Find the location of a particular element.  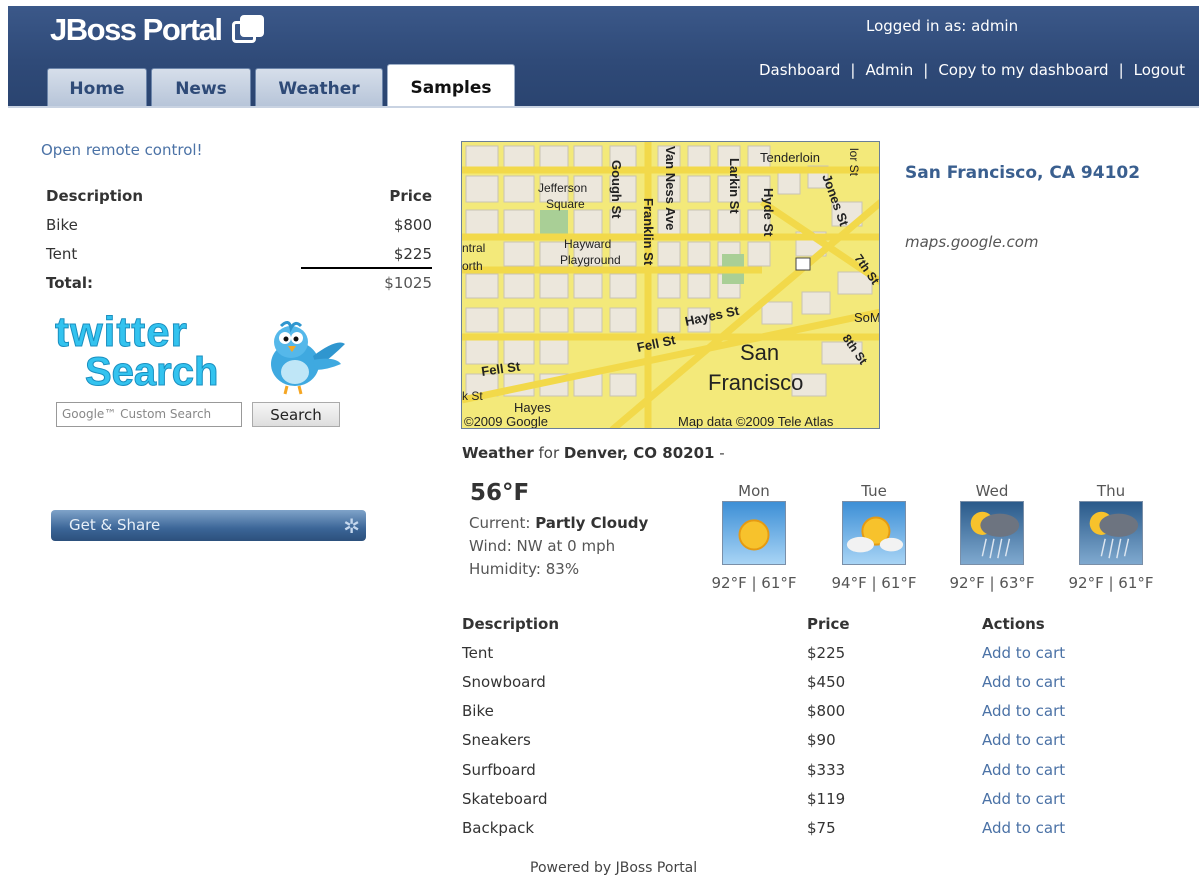

map-label-square: Square is located at coordinates (565, 204).